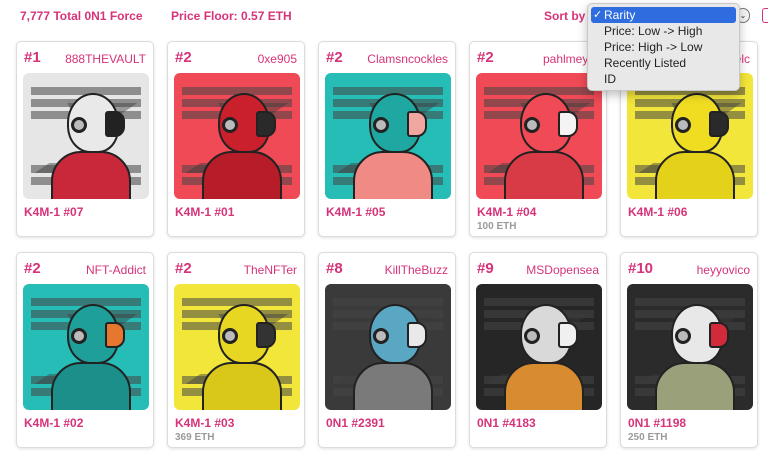  I want to click on owner-link: Clamsncockles, so click(407, 59).